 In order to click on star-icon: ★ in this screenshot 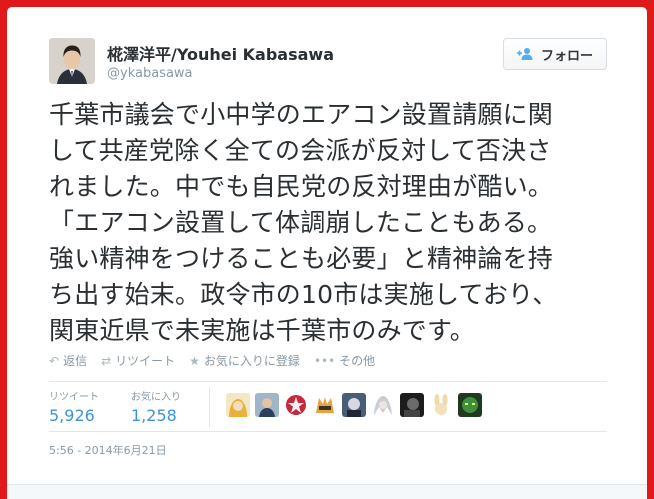, I will do `click(194, 360)`.